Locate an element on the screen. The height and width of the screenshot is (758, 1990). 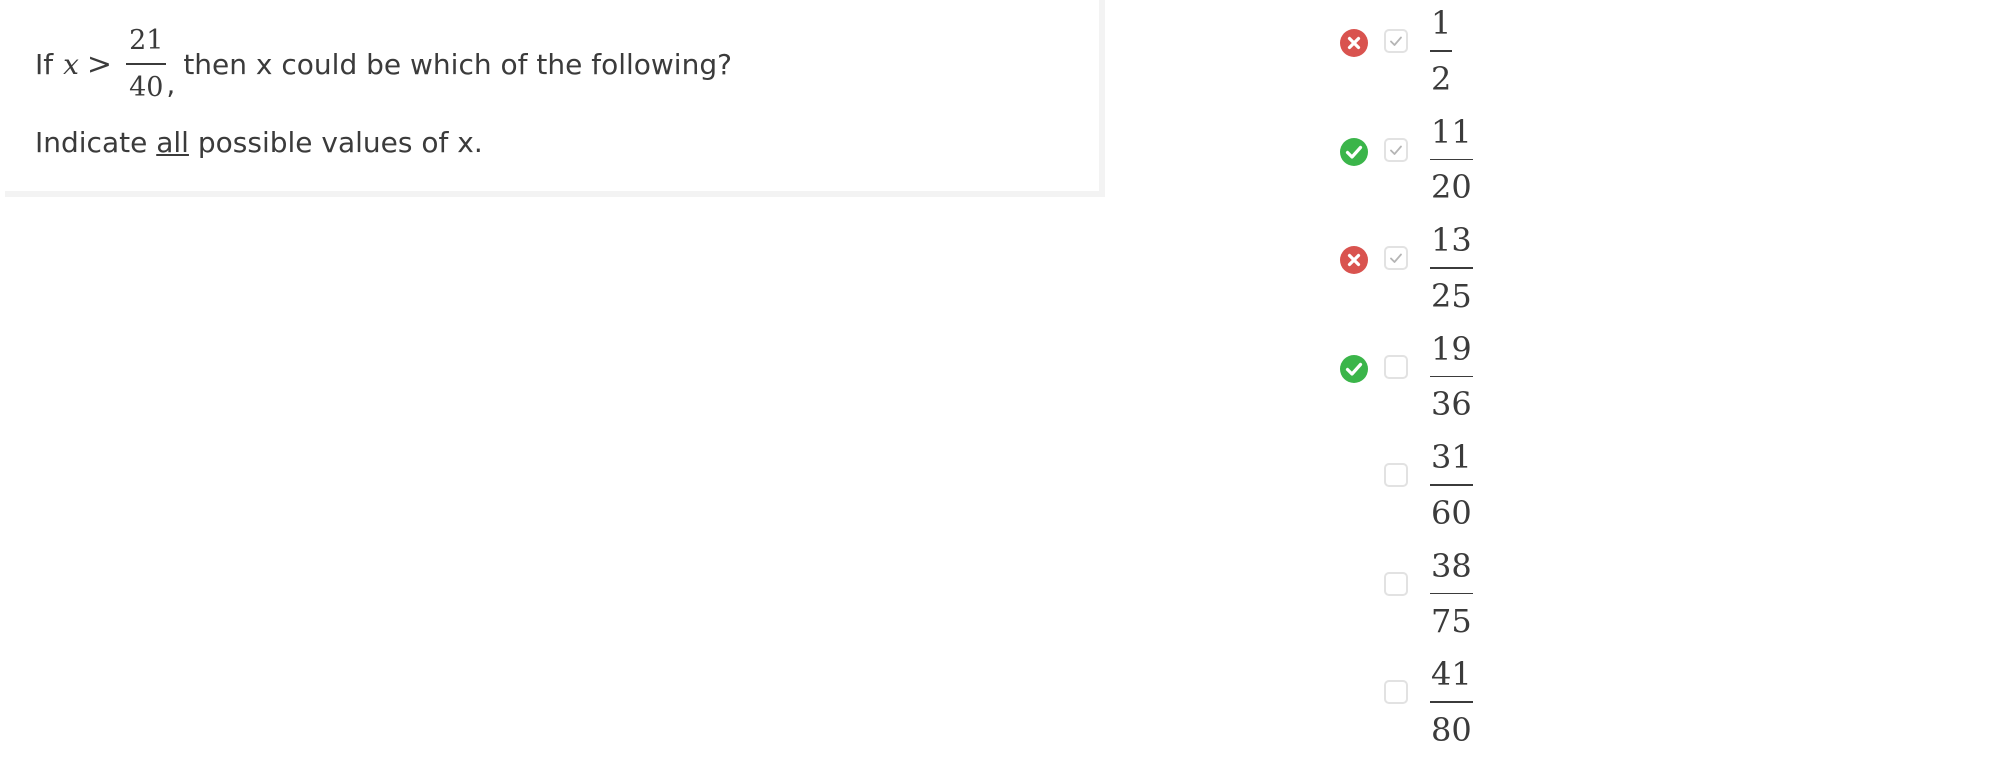
choice-denominator: 36 is located at coordinates (1451, 404).